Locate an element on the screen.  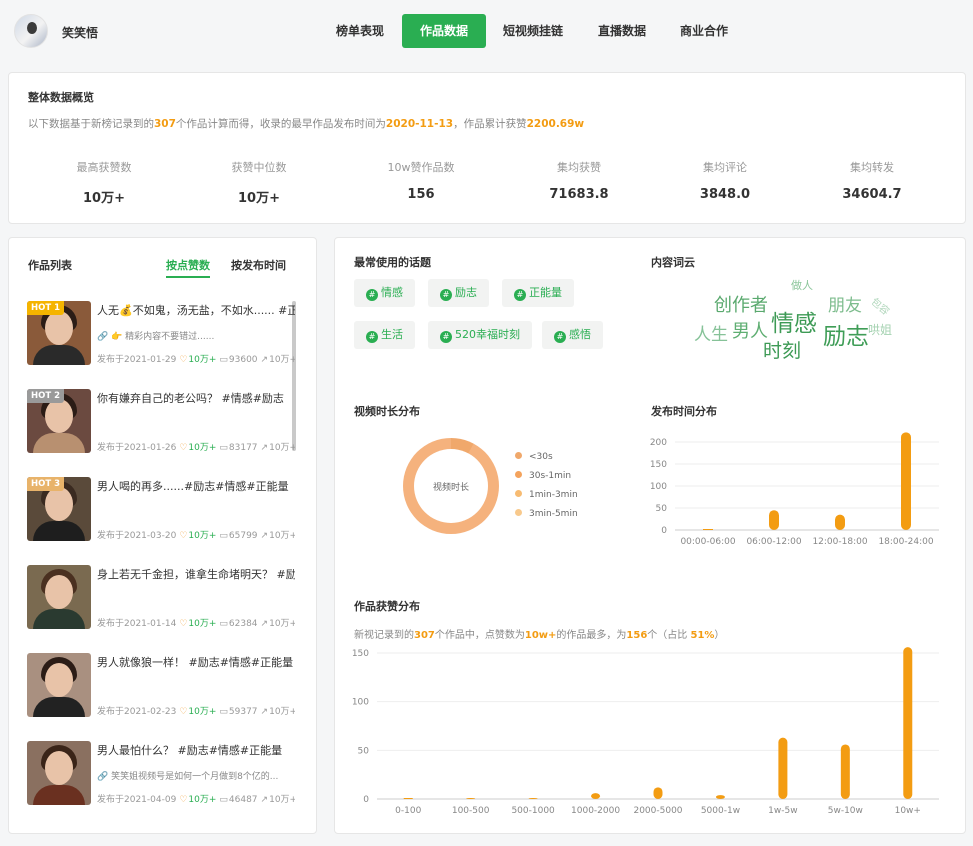
work-thumbnail: HOT 1 is located at coordinates (59, 333).